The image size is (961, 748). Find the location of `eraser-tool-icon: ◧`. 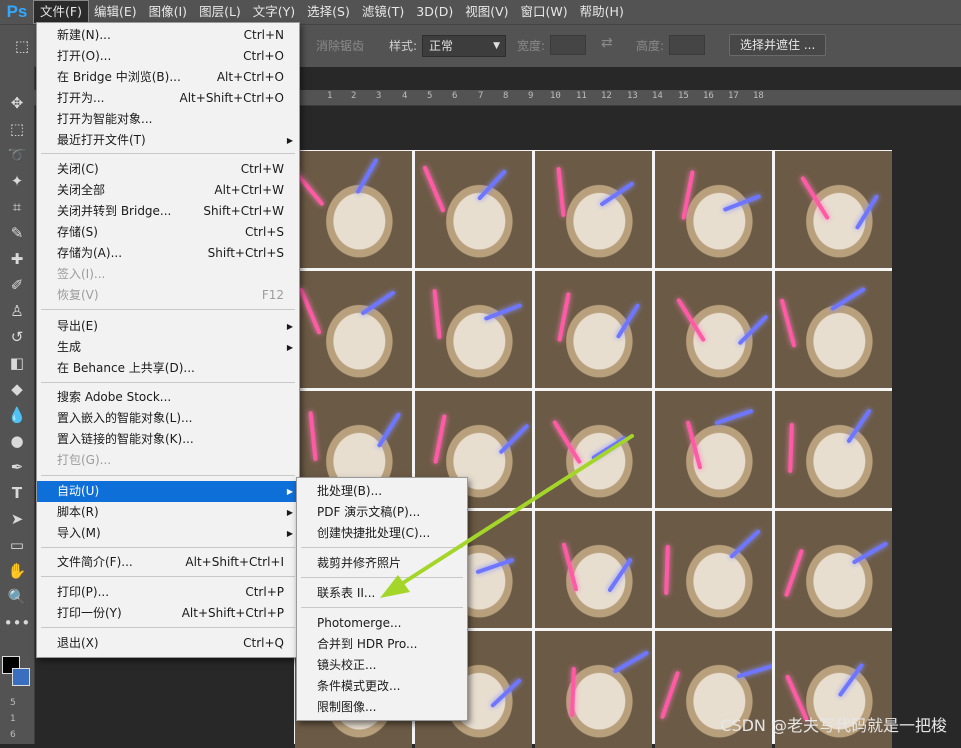

eraser-tool-icon: ◧ is located at coordinates (17, 363).